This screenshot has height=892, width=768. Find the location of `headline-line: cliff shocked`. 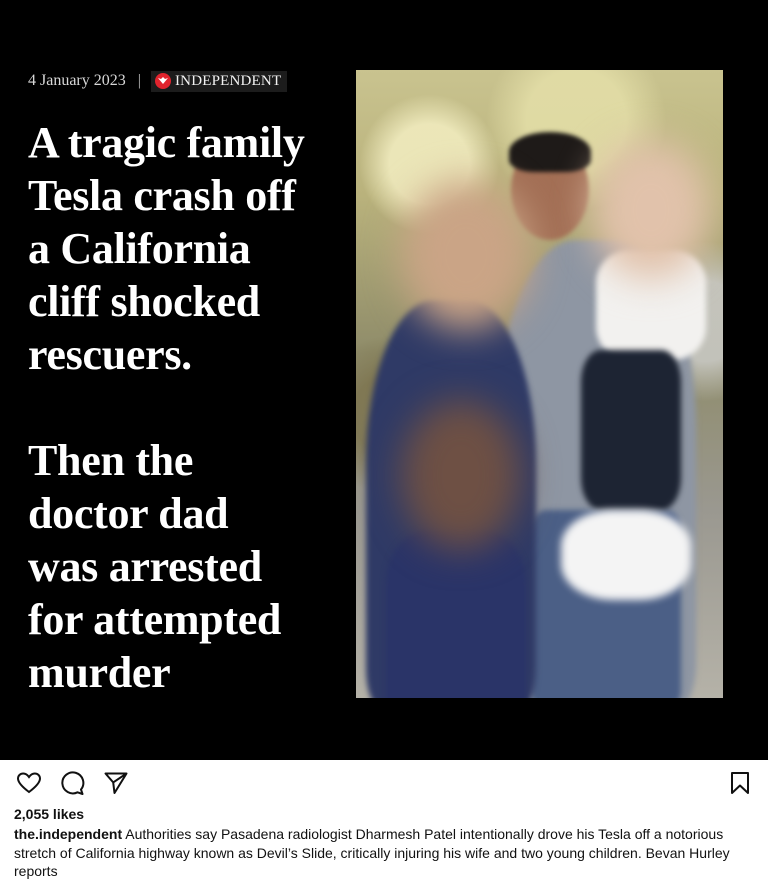

headline-line: cliff shocked is located at coordinates (144, 301).